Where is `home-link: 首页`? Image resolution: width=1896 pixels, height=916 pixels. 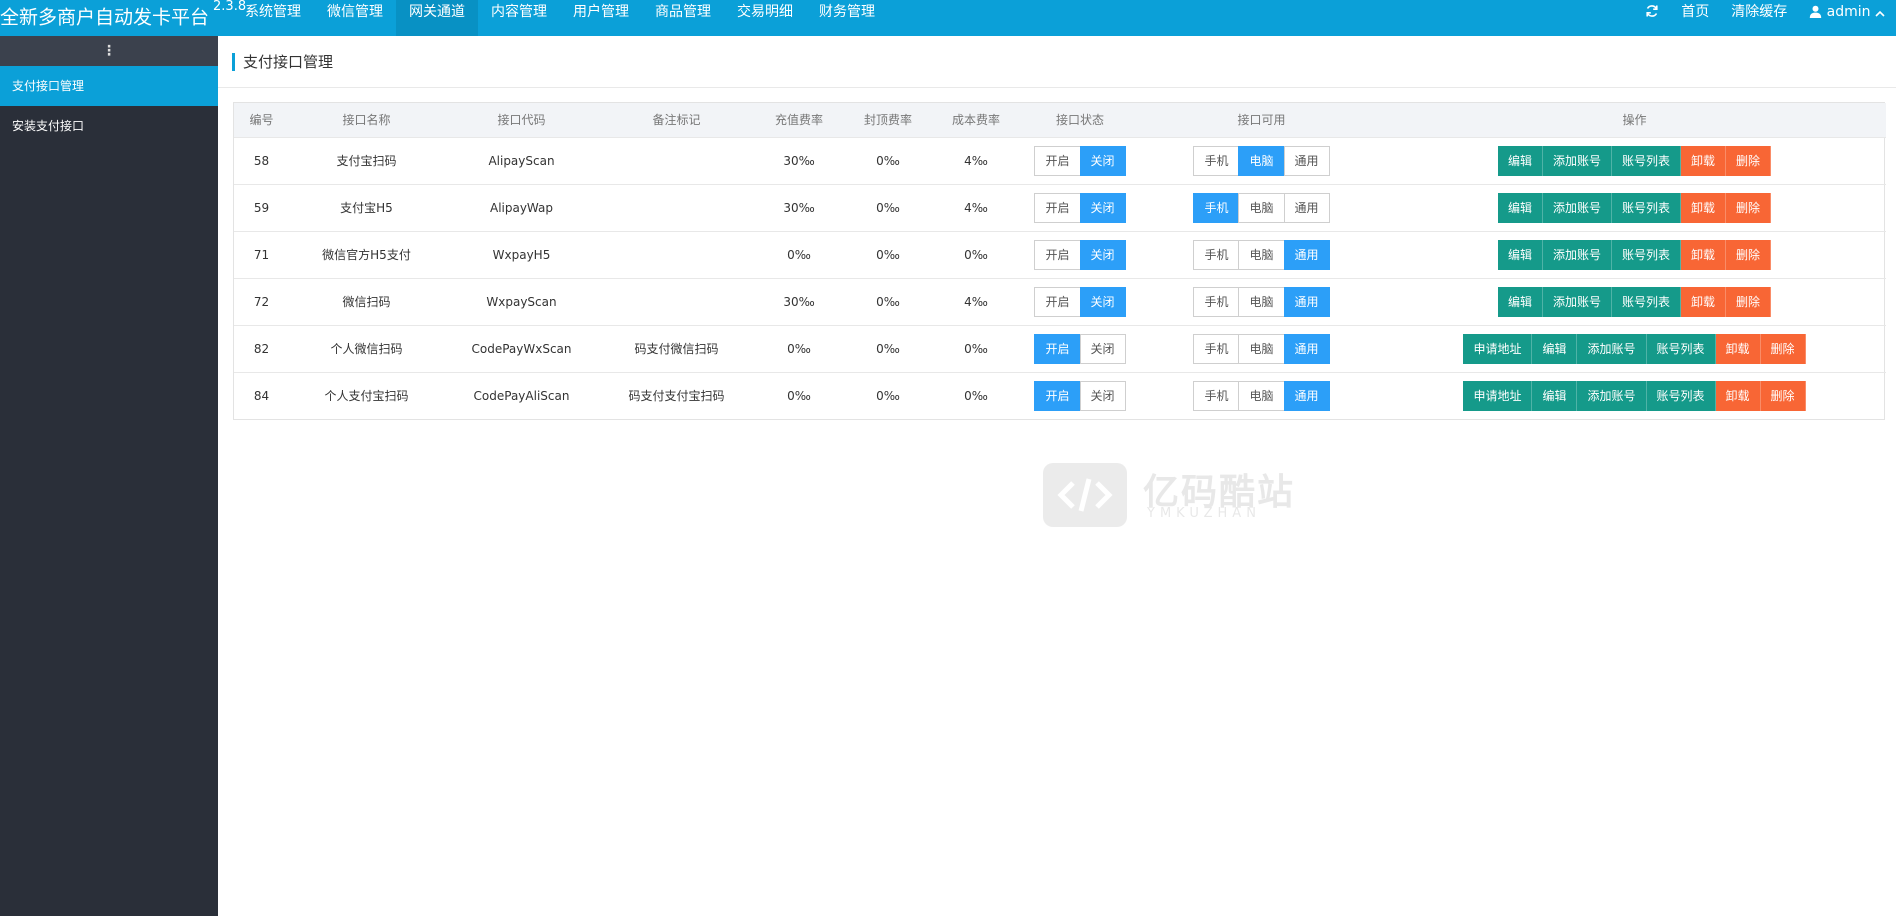
home-link: 首页 is located at coordinates (1695, 18).